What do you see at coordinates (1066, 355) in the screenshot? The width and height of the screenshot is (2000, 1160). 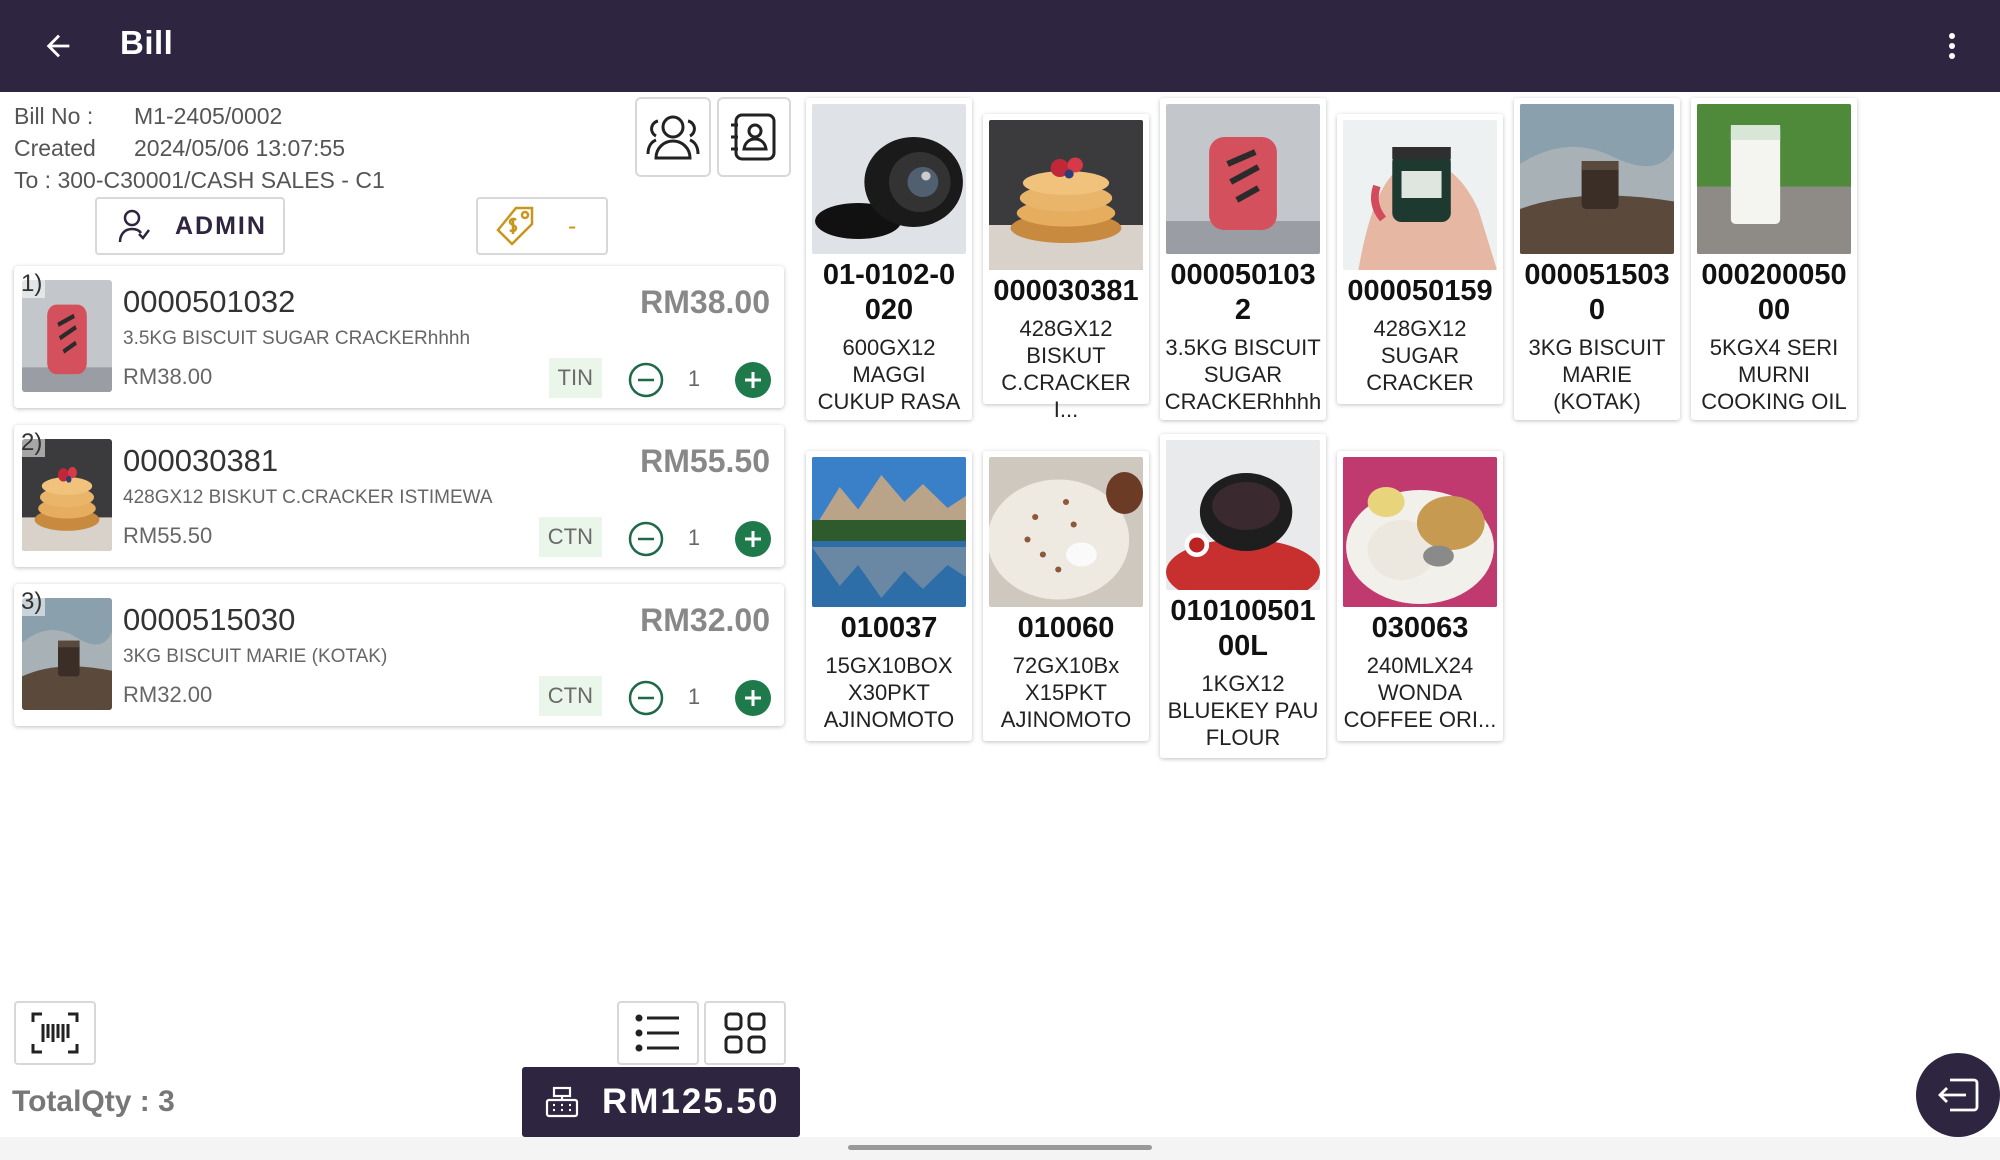 I see `product-name-line: BISKUT` at bounding box center [1066, 355].